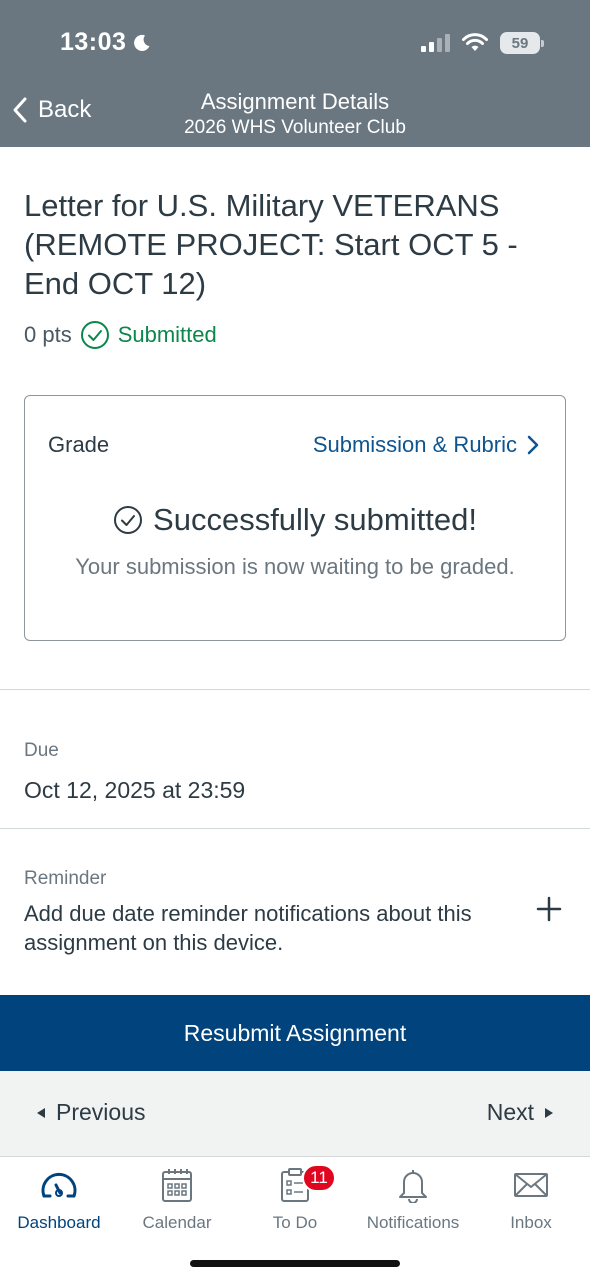 The image size is (590, 1280). I want to click on moon-icon, so click(142, 42).